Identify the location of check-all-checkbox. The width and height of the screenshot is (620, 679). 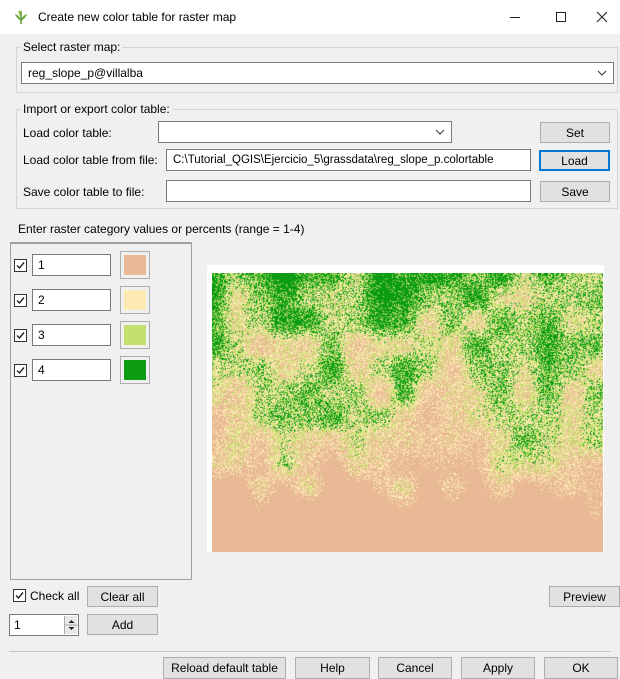
(19, 595).